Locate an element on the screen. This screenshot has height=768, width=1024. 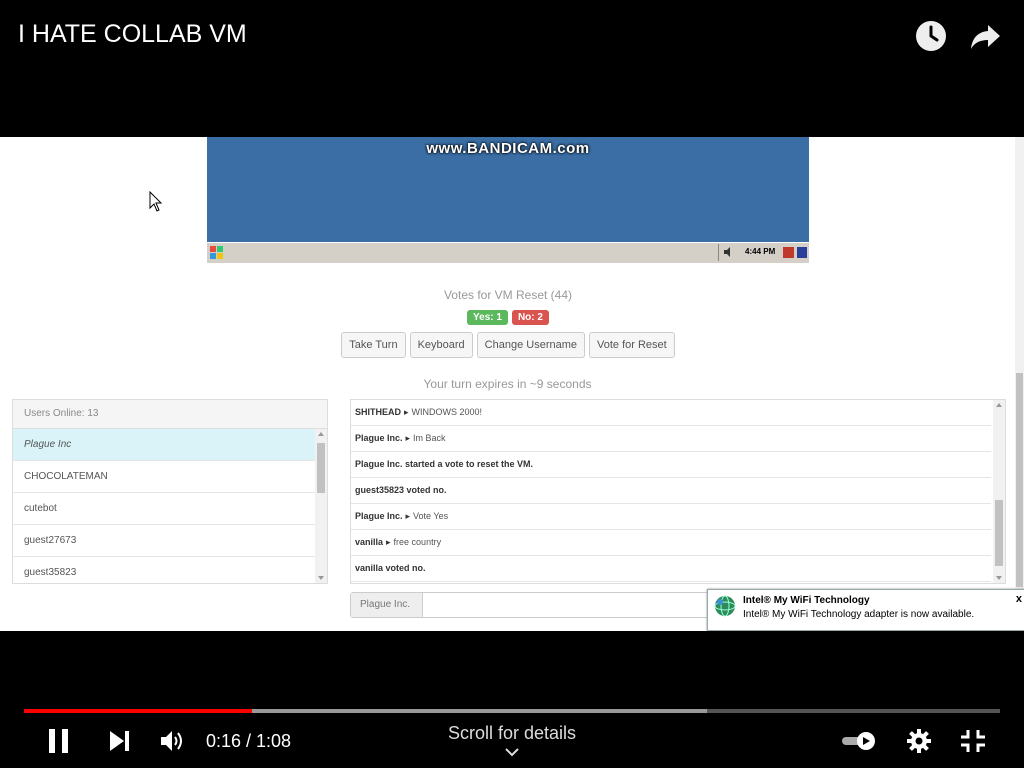
time-display: 0:16 / 1:08 is located at coordinates (249, 741).